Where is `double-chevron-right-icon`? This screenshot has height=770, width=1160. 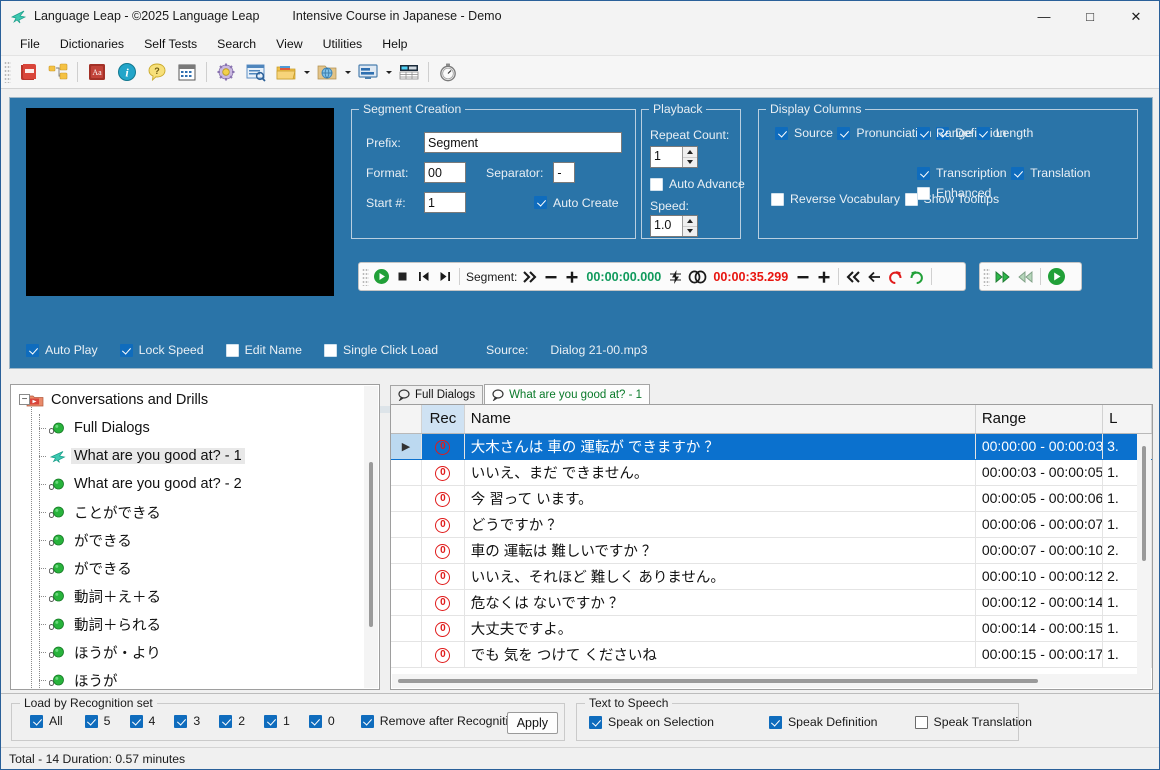
double-chevron-right-icon is located at coordinates (529, 277).